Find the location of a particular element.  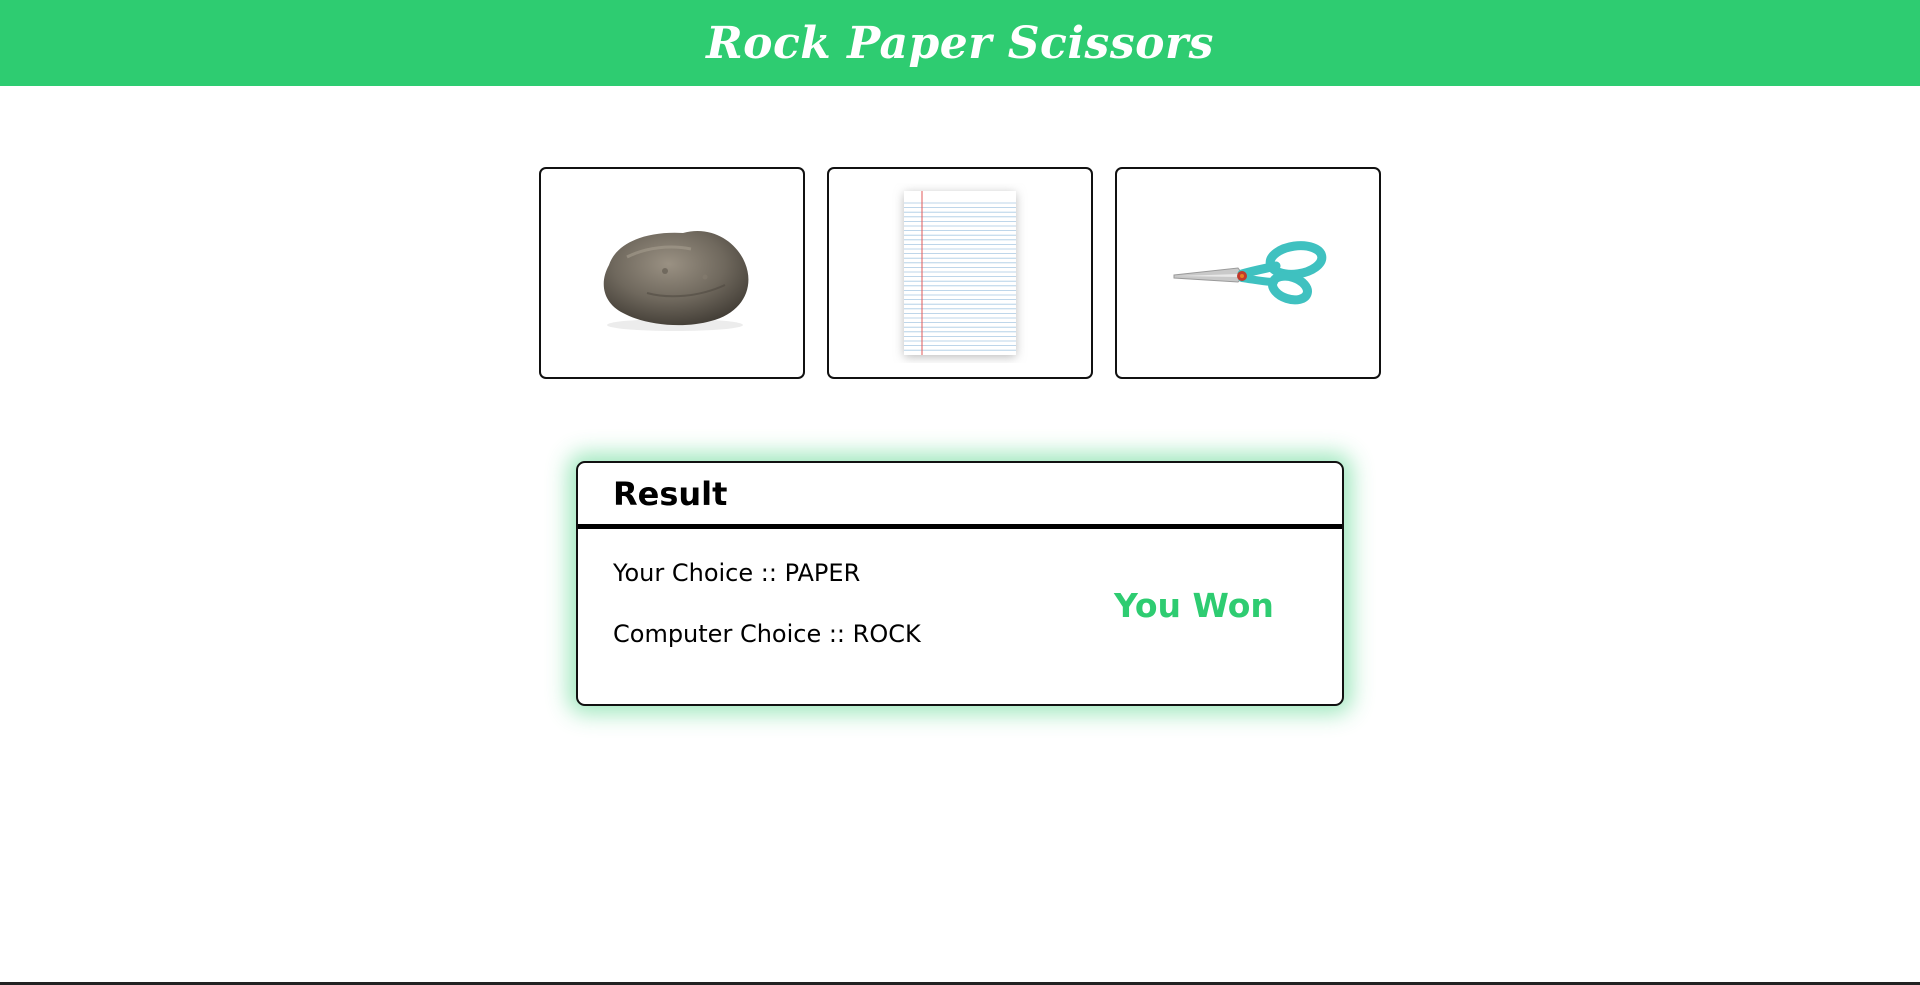

result-title: Result is located at coordinates (670, 494).